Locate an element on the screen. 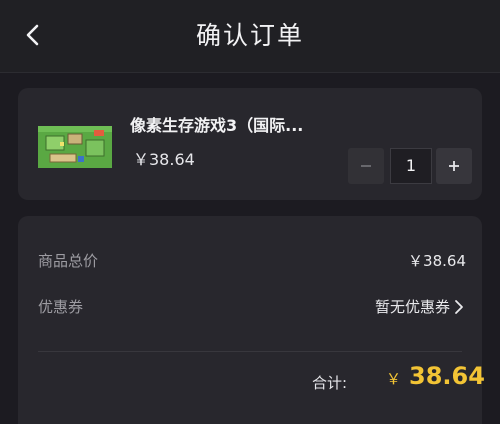 The height and width of the screenshot is (424, 500). increase-quantity-button is located at coordinates (454, 166).